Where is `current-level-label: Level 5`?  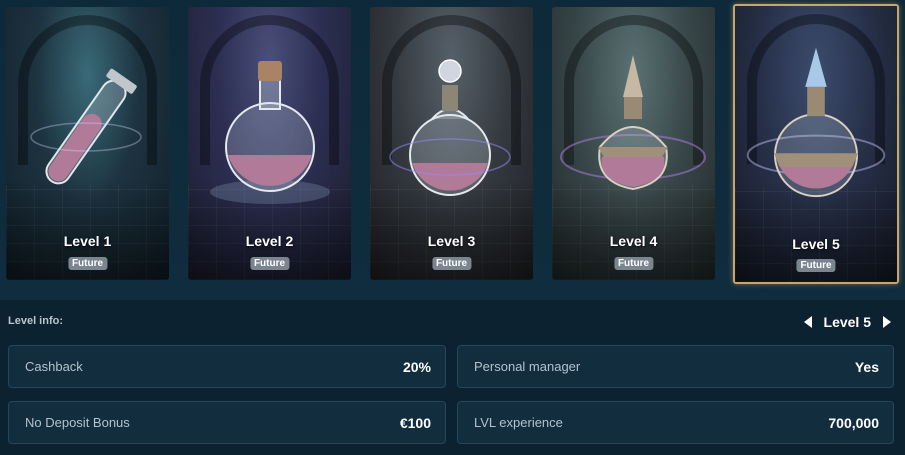
current-level-label: Level 5 is located at coordinates (847, 322).